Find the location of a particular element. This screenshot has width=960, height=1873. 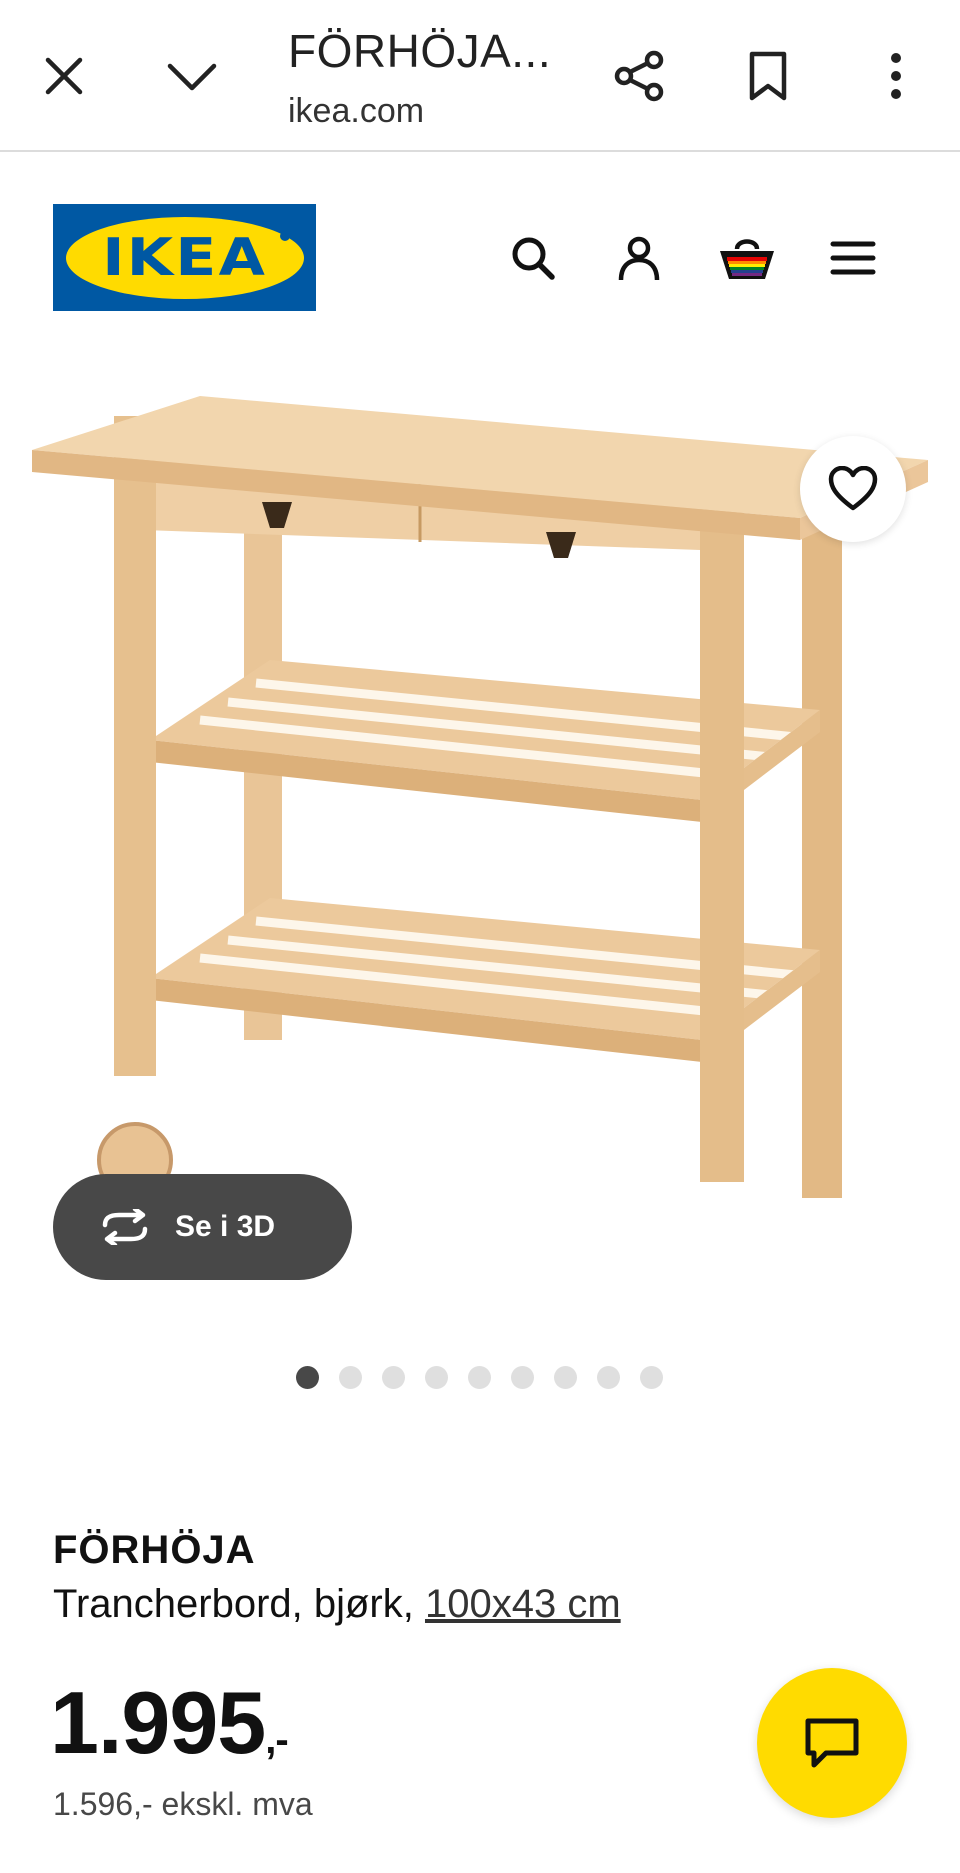

search-icon is located at coordinates (533, 258).